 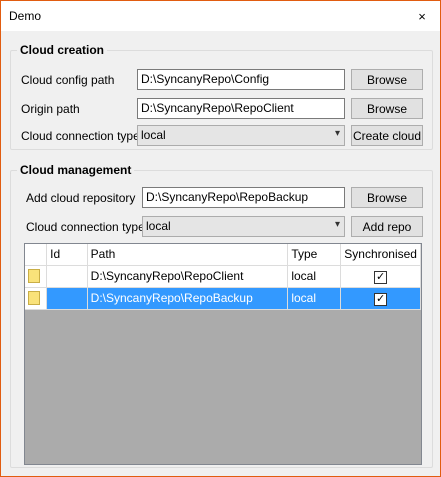 What do you see at coordinates (241, 108) in the screenshot?
I see `origin-path-input: D:\SyncanyRepo\RepoClient` at bounding box center [241, 108].